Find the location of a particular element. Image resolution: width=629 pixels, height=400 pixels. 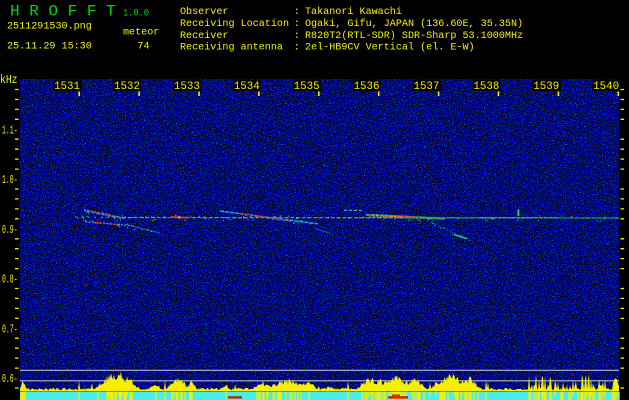

svg-text: 1539 is located at coordinates (546, 87).